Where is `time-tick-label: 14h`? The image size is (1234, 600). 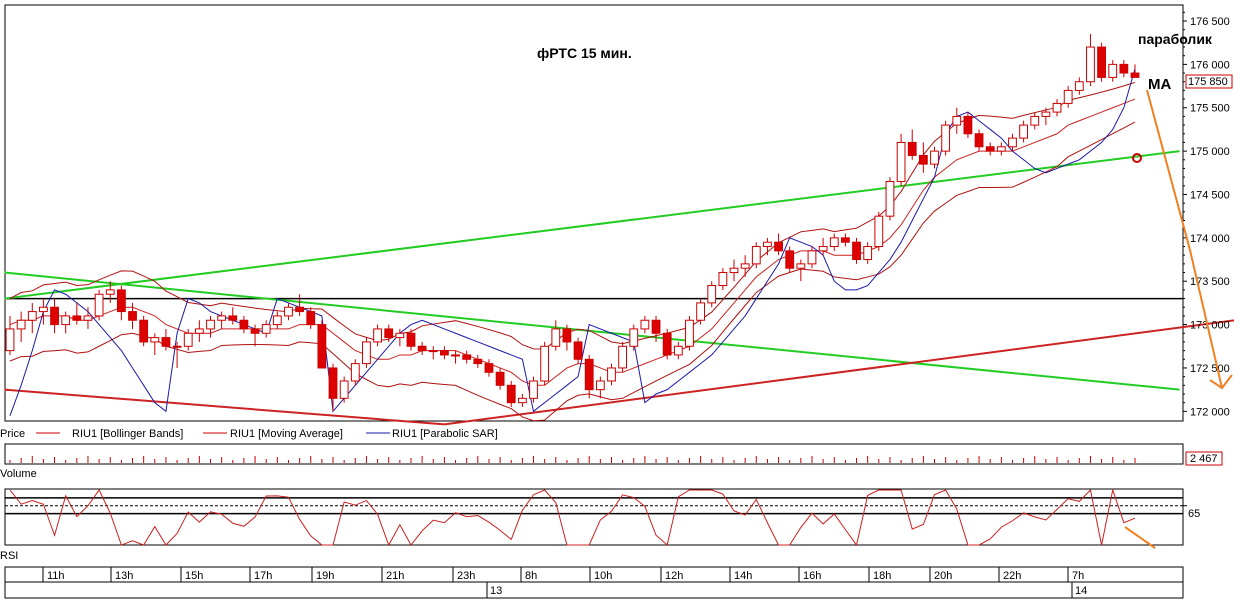
time-tick-label: 14h is located at coordinates (743, 576).